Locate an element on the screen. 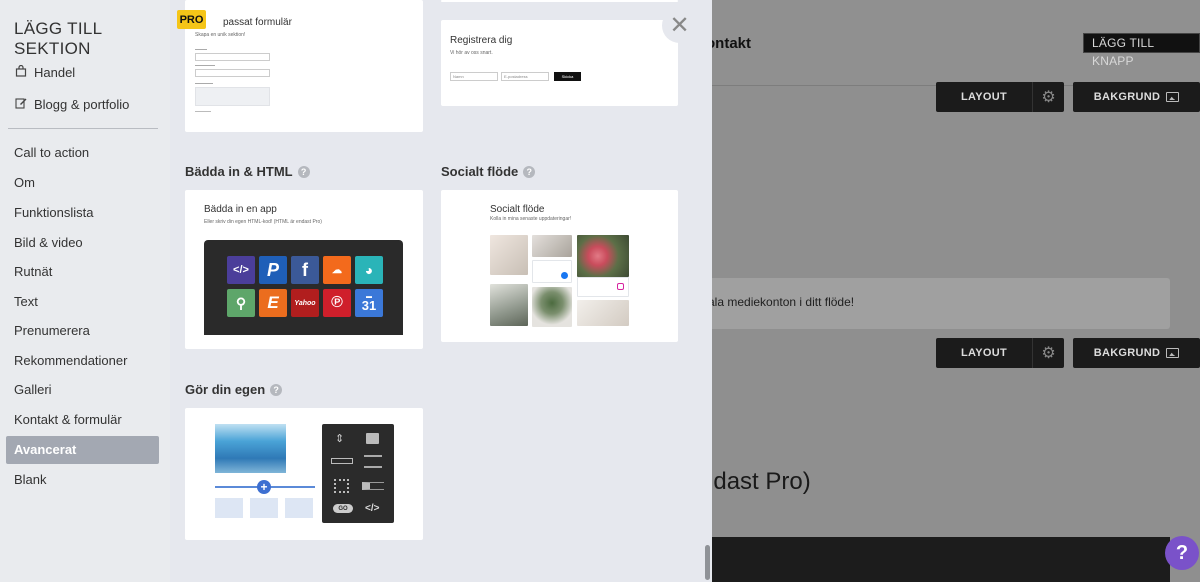 The height and width of the screenshot is (582, 1200). sidebar-item-label: Blank is located at coordinates (30, 479).